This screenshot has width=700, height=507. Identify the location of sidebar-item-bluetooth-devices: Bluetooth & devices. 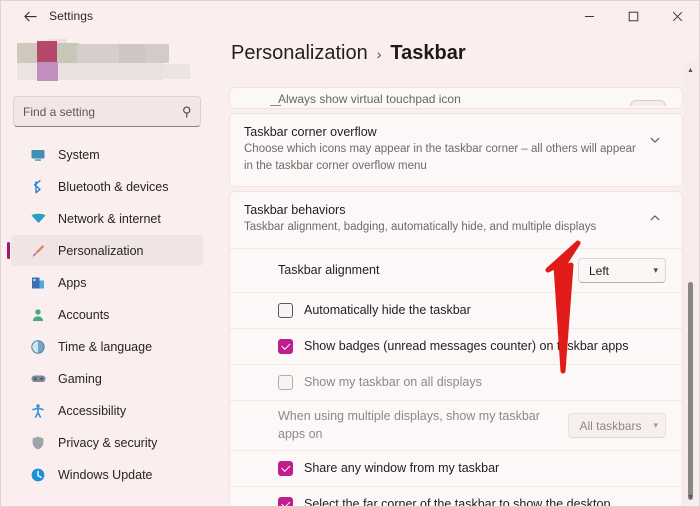
(107, 186).